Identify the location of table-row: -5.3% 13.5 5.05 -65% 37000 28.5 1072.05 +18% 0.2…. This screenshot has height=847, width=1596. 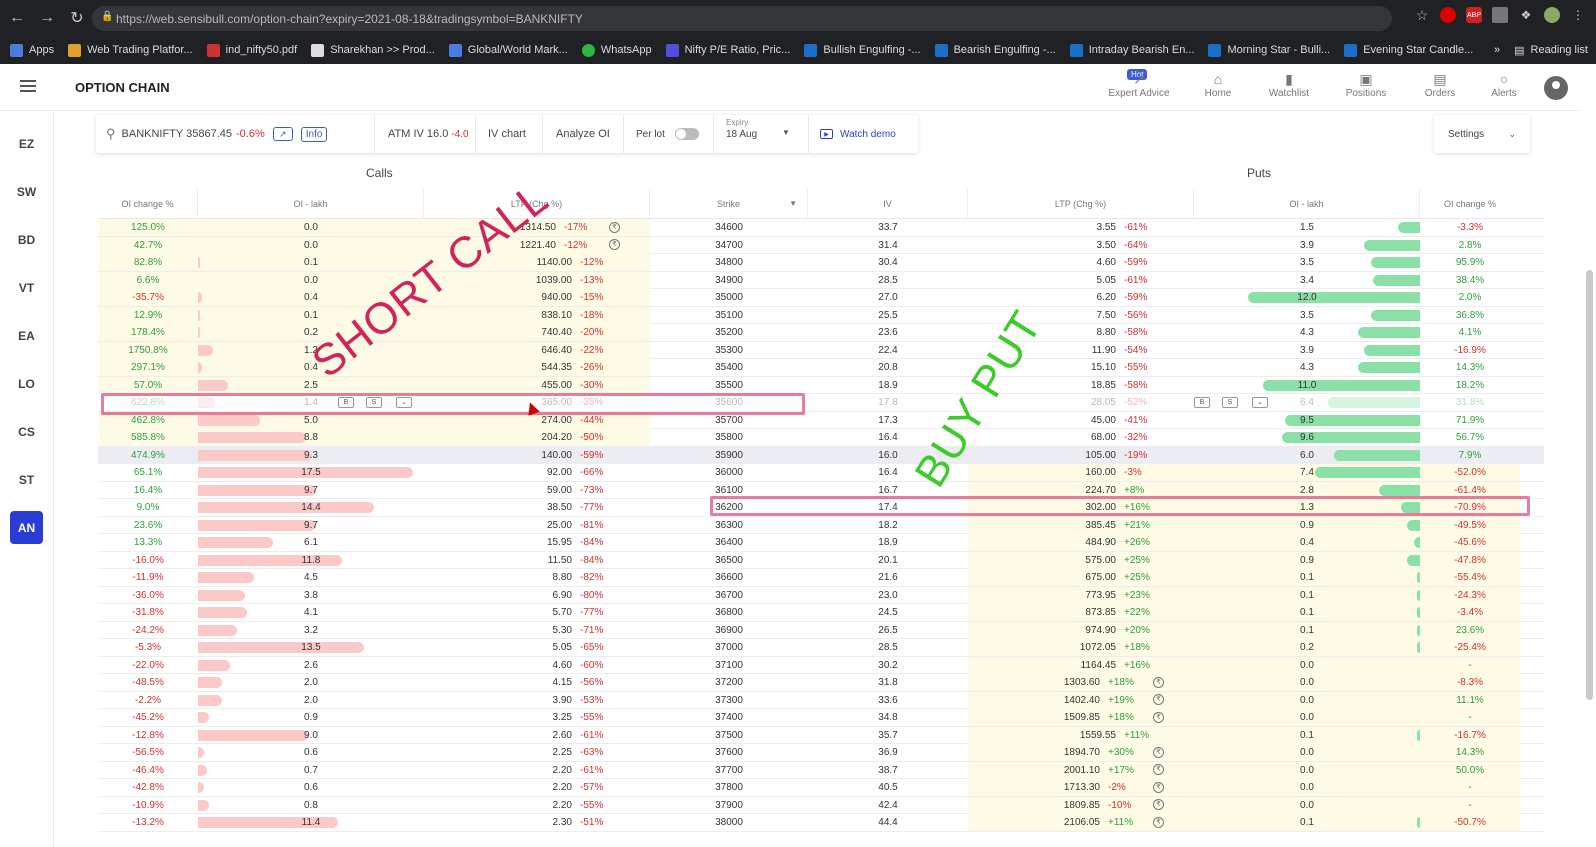
(821, 648).